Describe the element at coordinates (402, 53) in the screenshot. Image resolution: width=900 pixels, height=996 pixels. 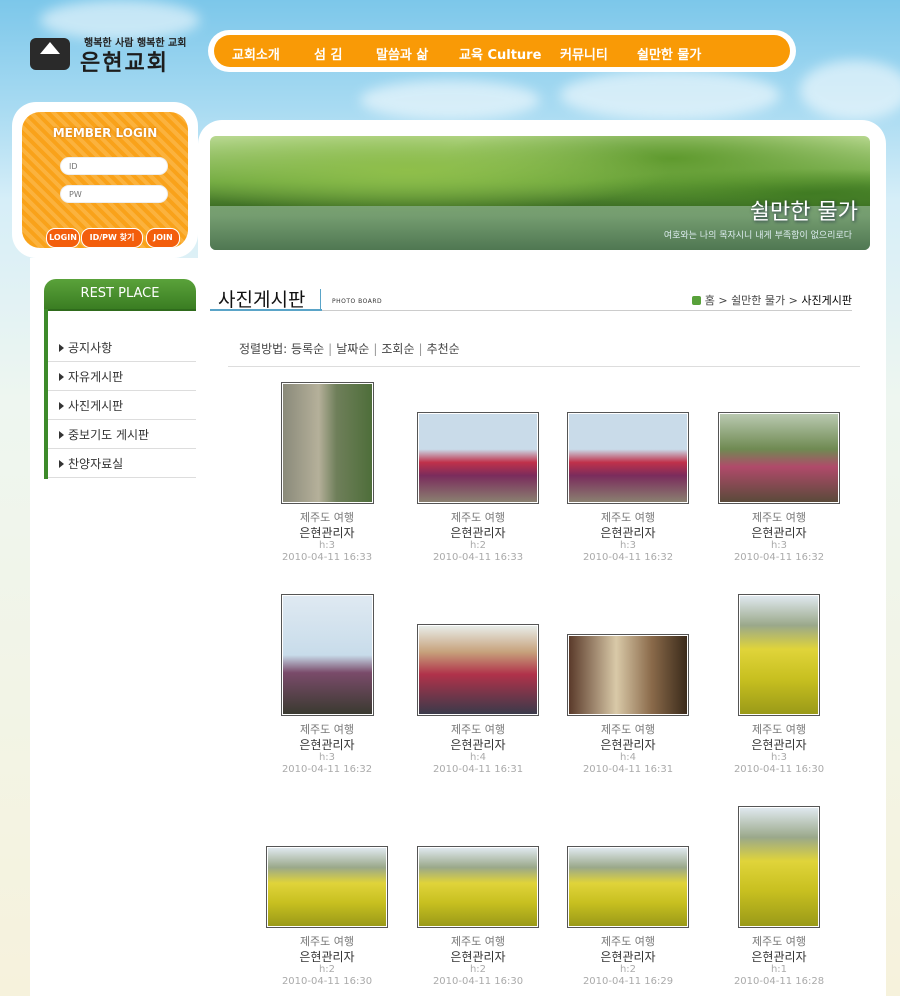
I see `nav-item-word-life: 말씀과 삶` at that location.